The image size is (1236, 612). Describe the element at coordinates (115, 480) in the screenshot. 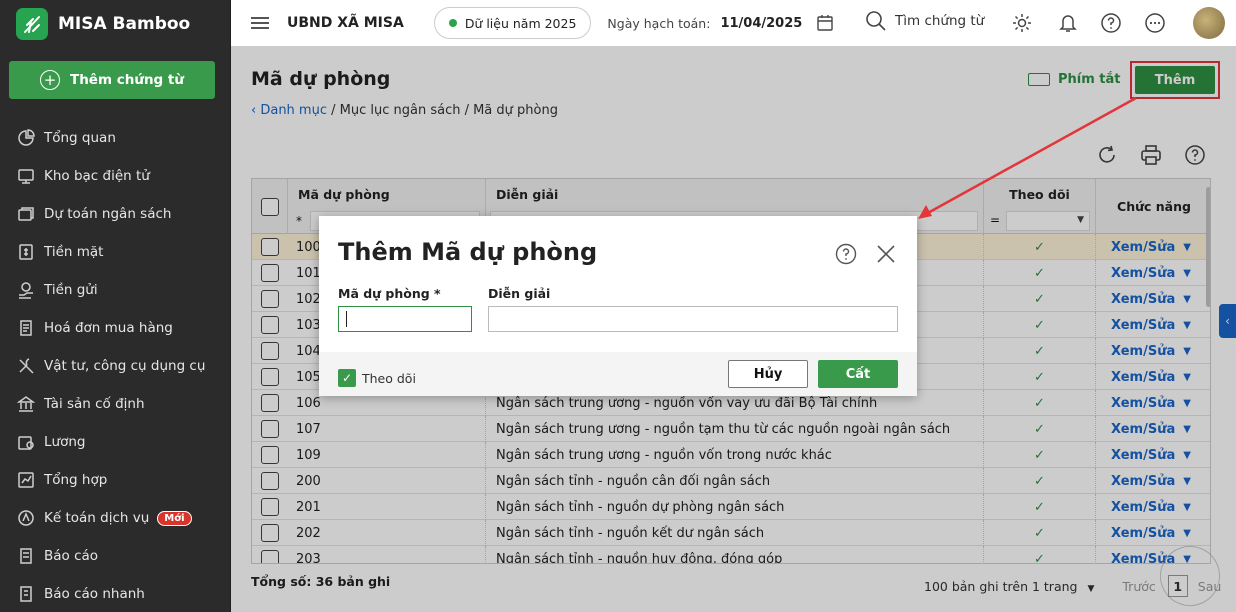

I see `sidebar-item-summary: Tổng hợp` at that location.